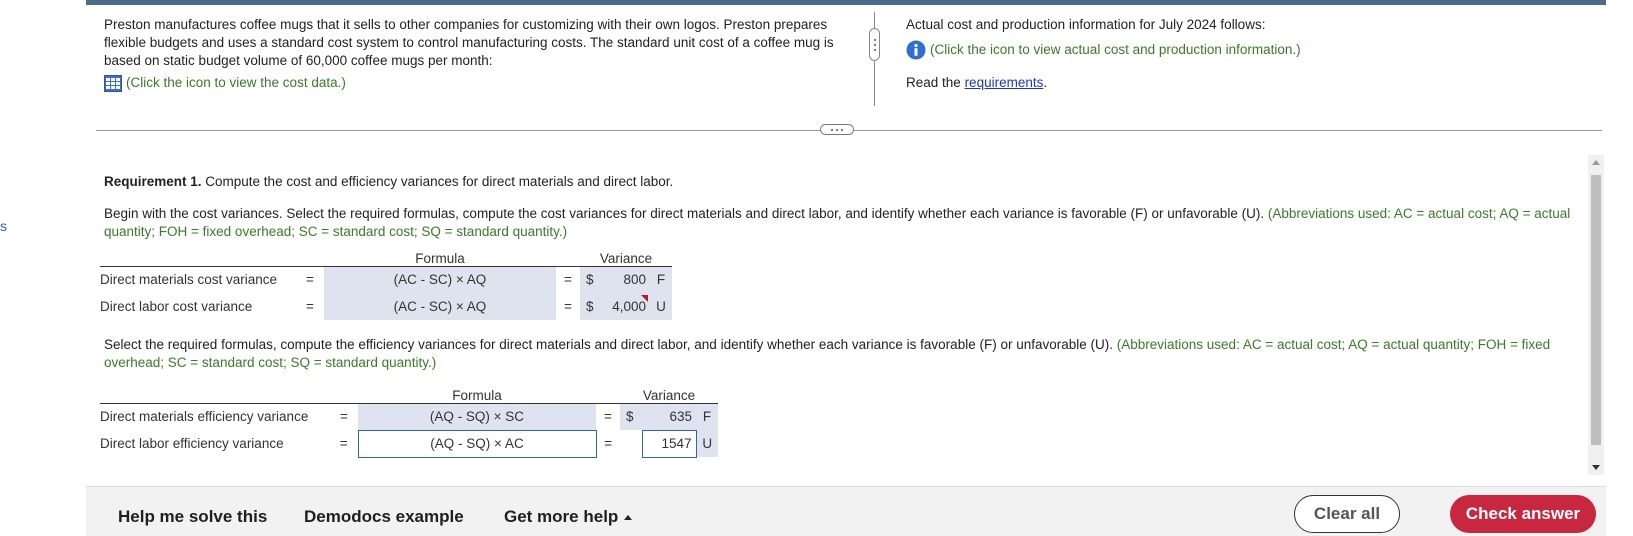 This screenshot has height=536, width=1633. Describe the element at coordinates (1596, 162) in the screenshot. I see `scroll-up-icon` at that location.